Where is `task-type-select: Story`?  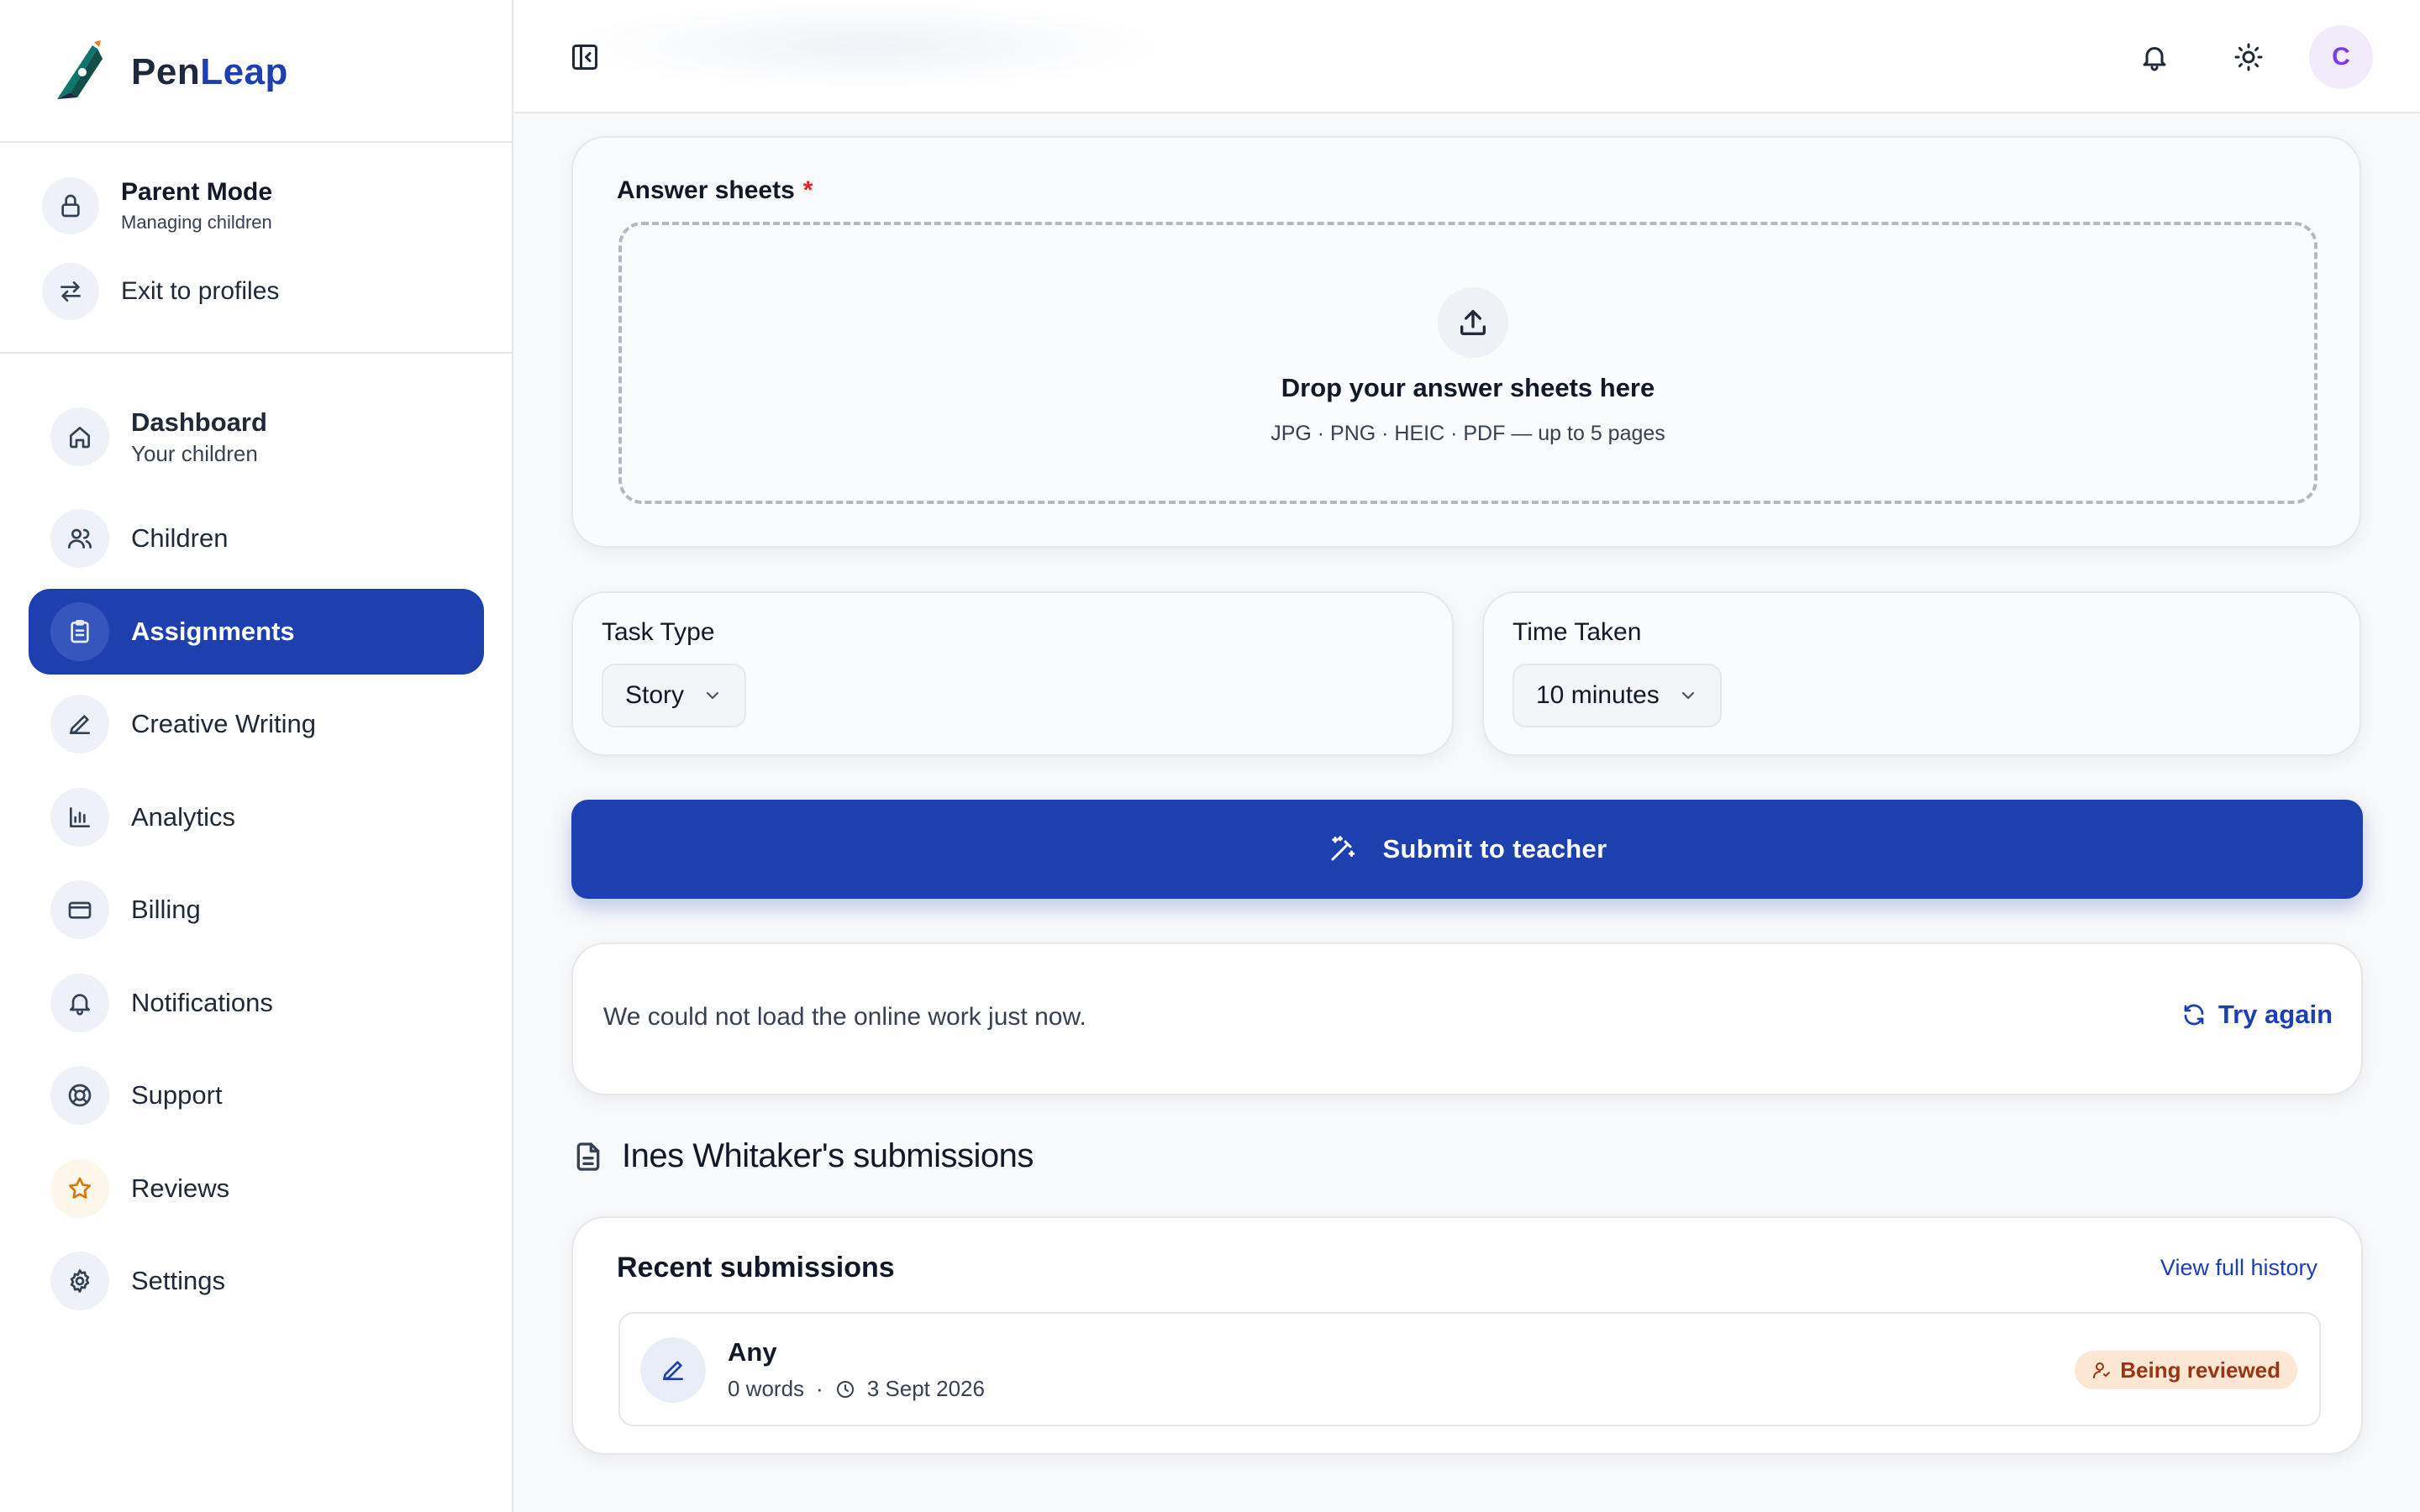 task-type-select: Story is located at coordinates (674, 695).